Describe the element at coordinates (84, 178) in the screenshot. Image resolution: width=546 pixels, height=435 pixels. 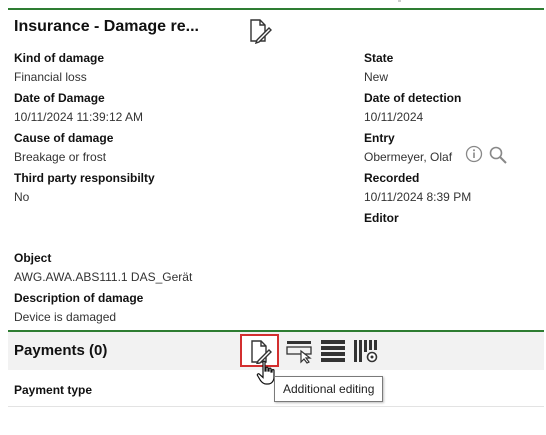
I see `third-party-label: Third party responsibilty` at that location.